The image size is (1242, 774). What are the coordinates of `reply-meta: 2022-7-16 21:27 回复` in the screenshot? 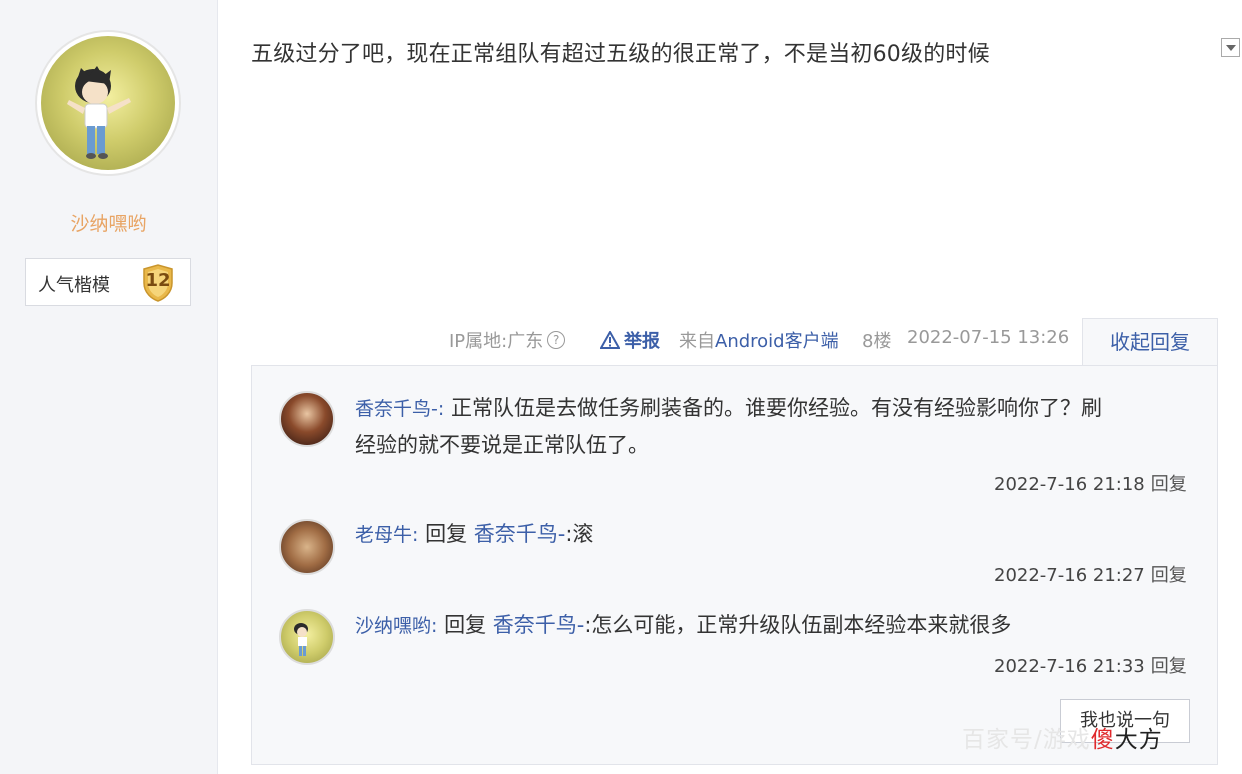 It's located at (1090, 574).